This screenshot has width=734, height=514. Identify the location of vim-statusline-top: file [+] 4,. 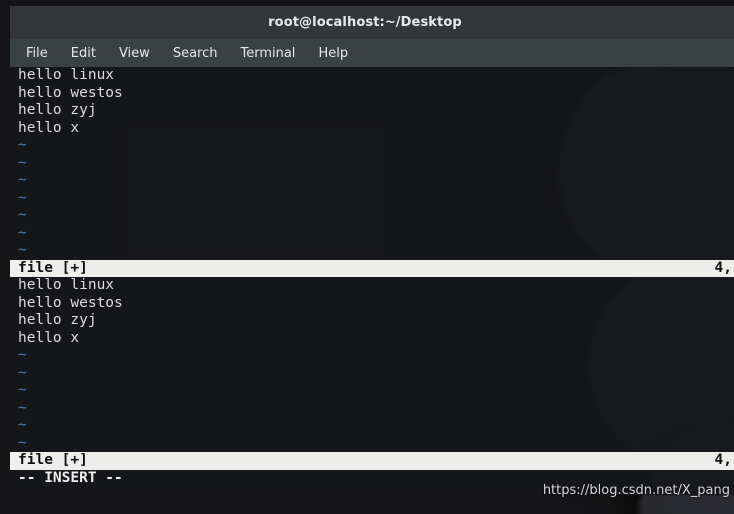
(372, 268).